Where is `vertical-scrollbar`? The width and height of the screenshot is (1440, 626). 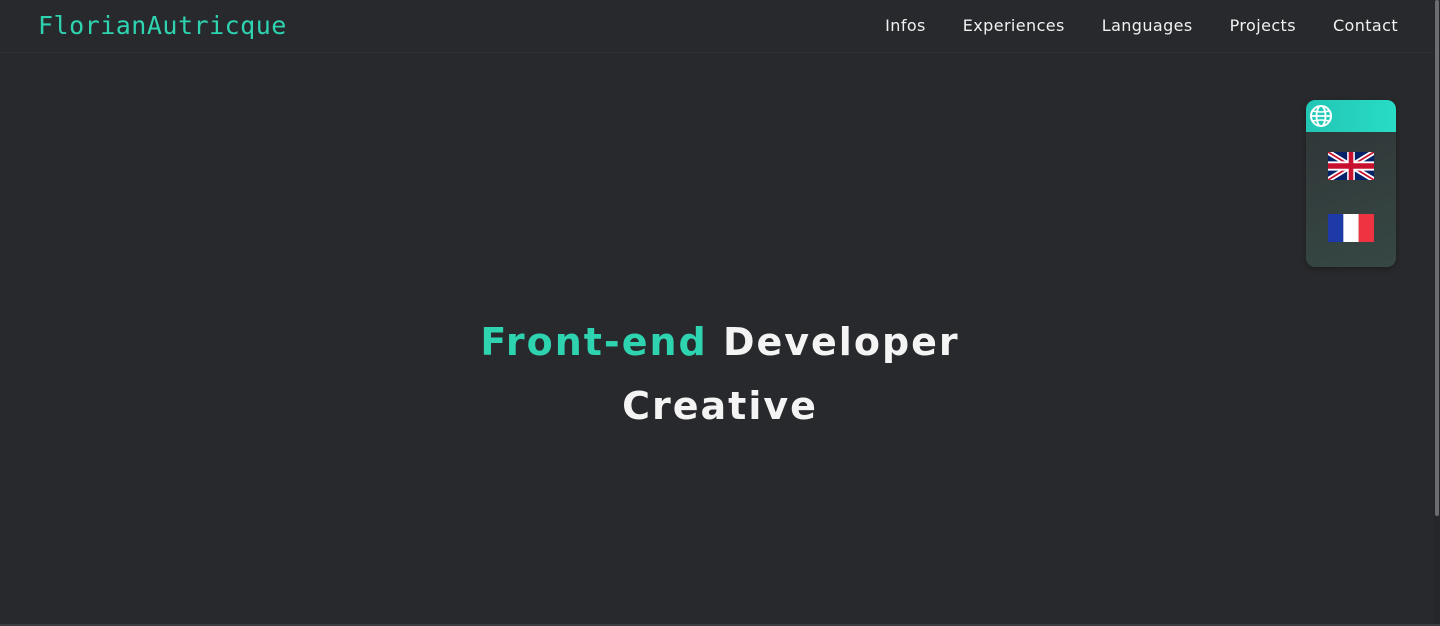
vertical-scrollbar is located at coordinates (1437, 313).